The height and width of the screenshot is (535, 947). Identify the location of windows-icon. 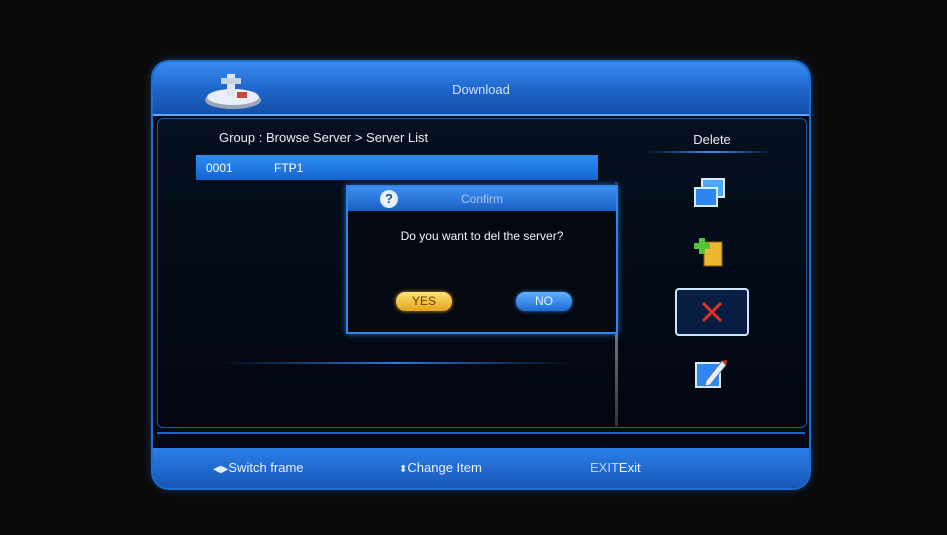
(710, 194).